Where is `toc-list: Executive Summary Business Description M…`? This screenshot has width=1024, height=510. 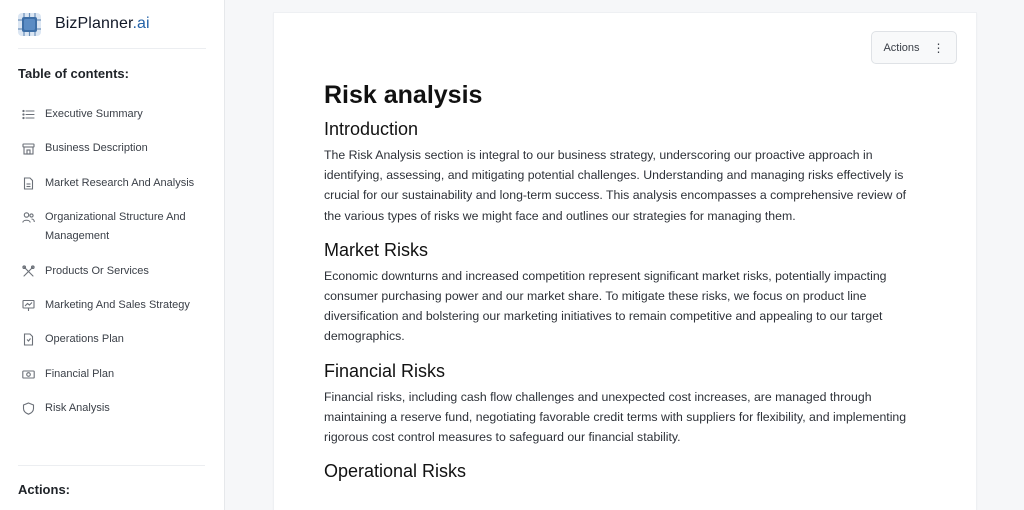
toc-list: Executive Summary Business Description M… is located at coordinates (114, 269).